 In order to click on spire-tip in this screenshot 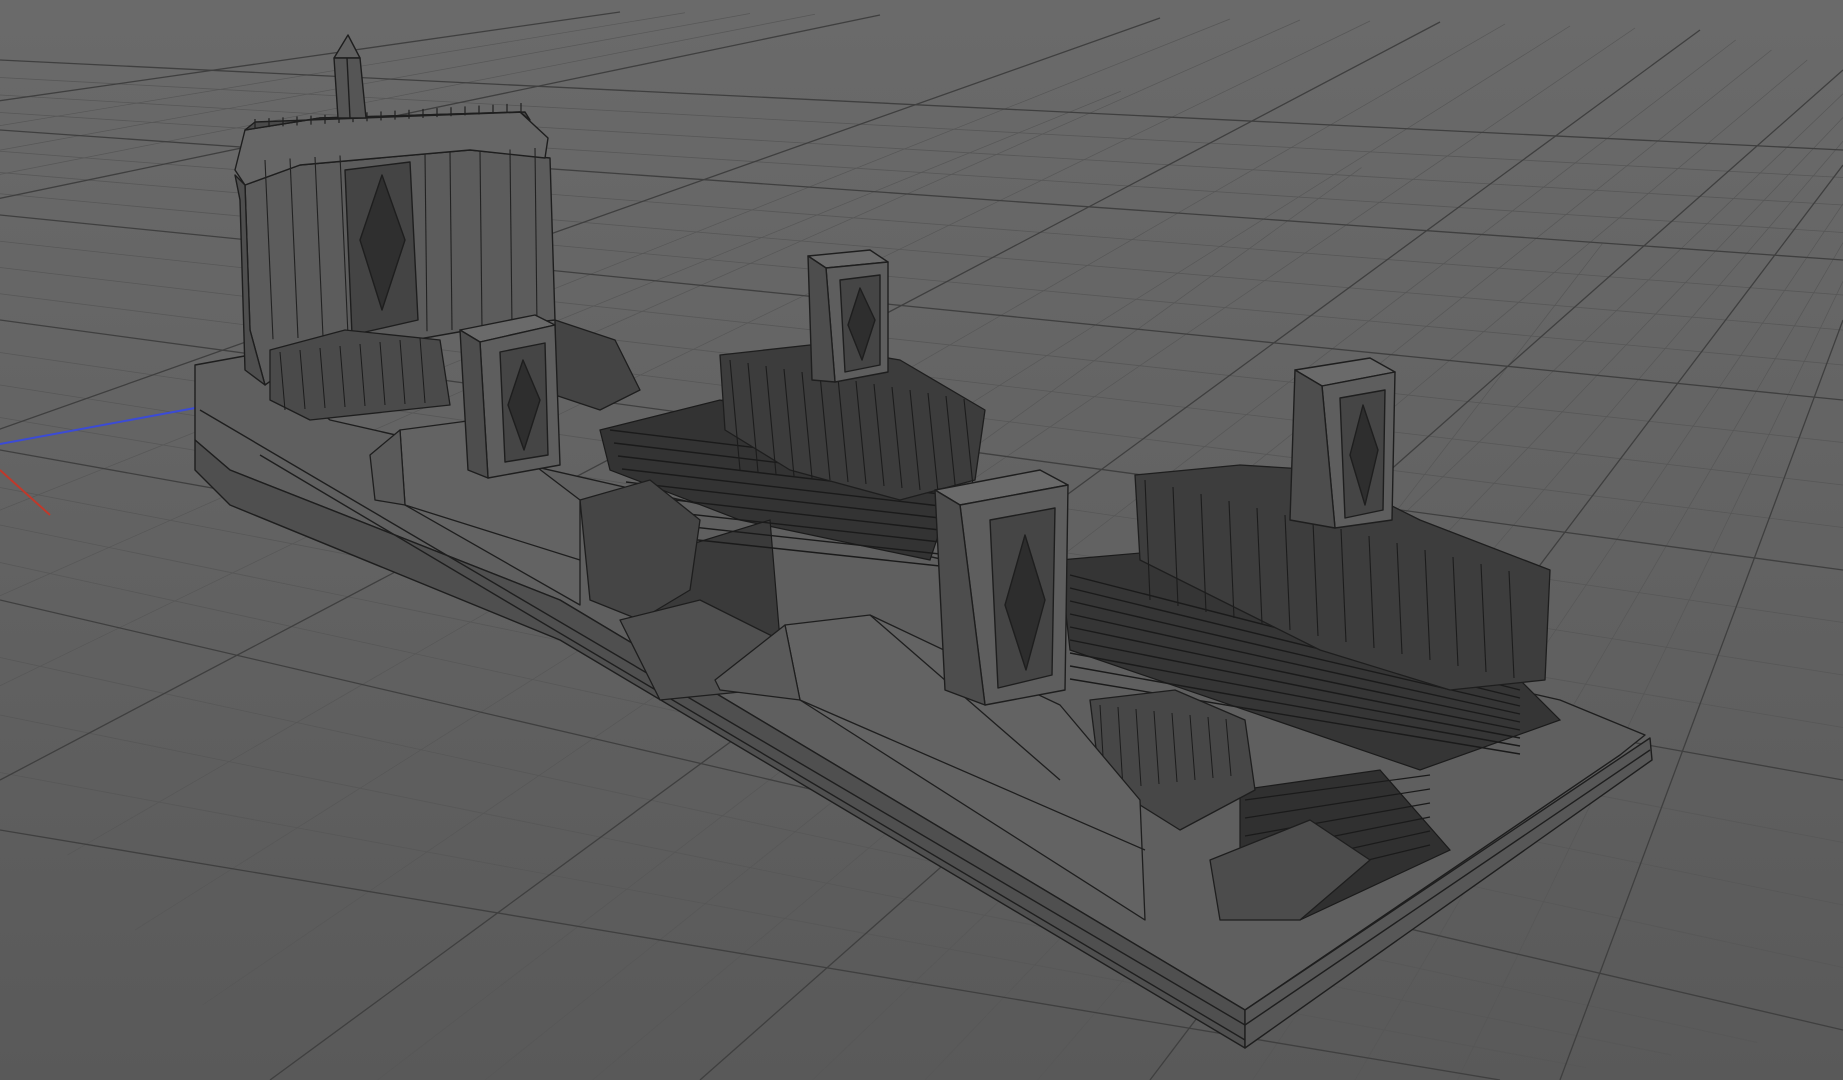, I will do `click(347, 46)`.